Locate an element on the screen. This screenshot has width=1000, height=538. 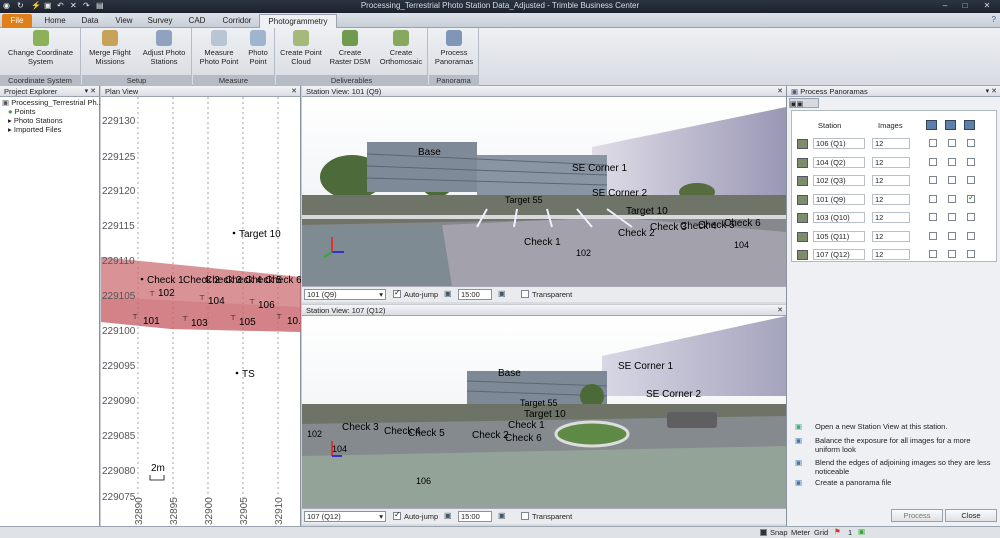
station-select: 107 (Q12) ▾ is located at coordinates (345, 516).